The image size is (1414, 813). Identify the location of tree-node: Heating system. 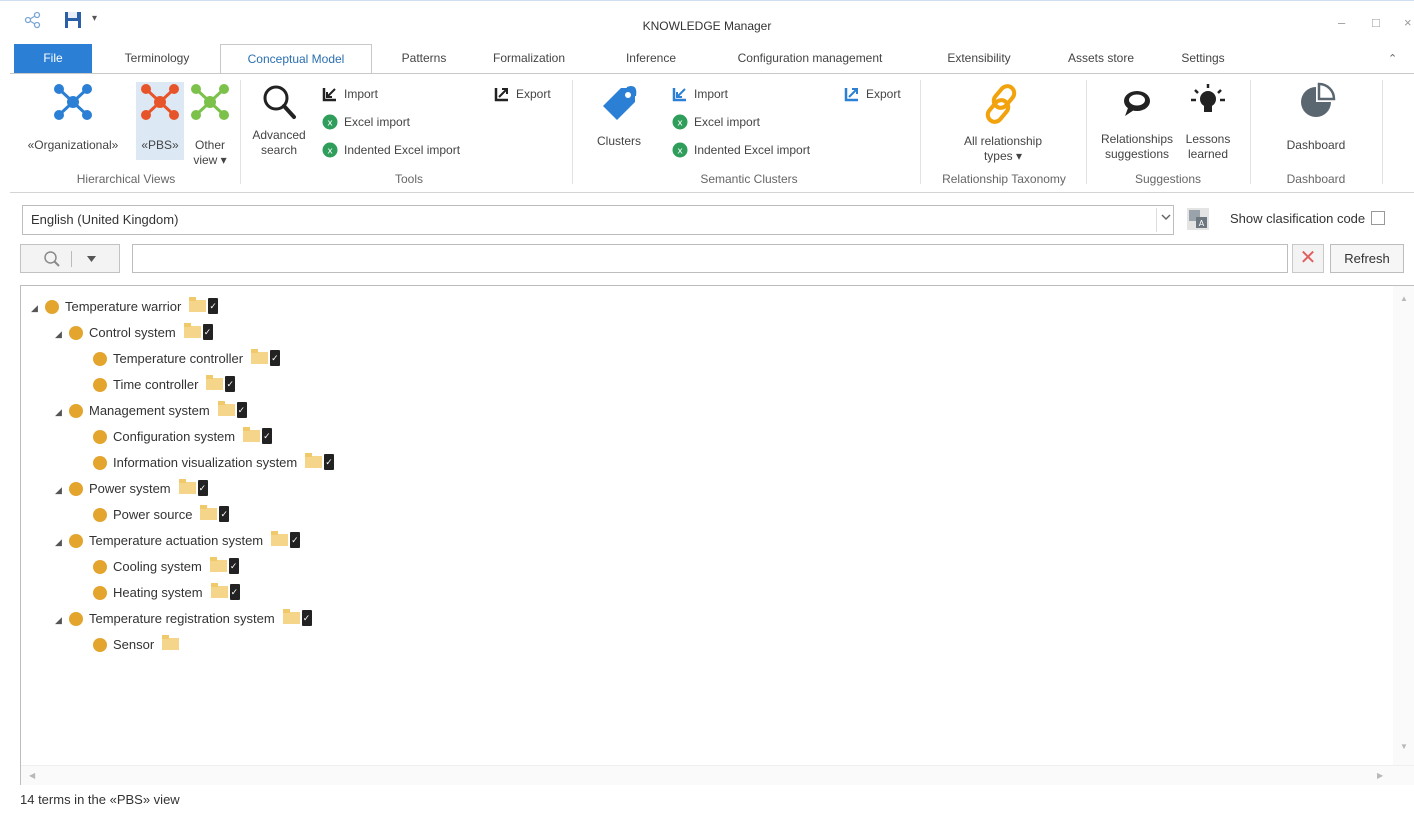
(159, 593).